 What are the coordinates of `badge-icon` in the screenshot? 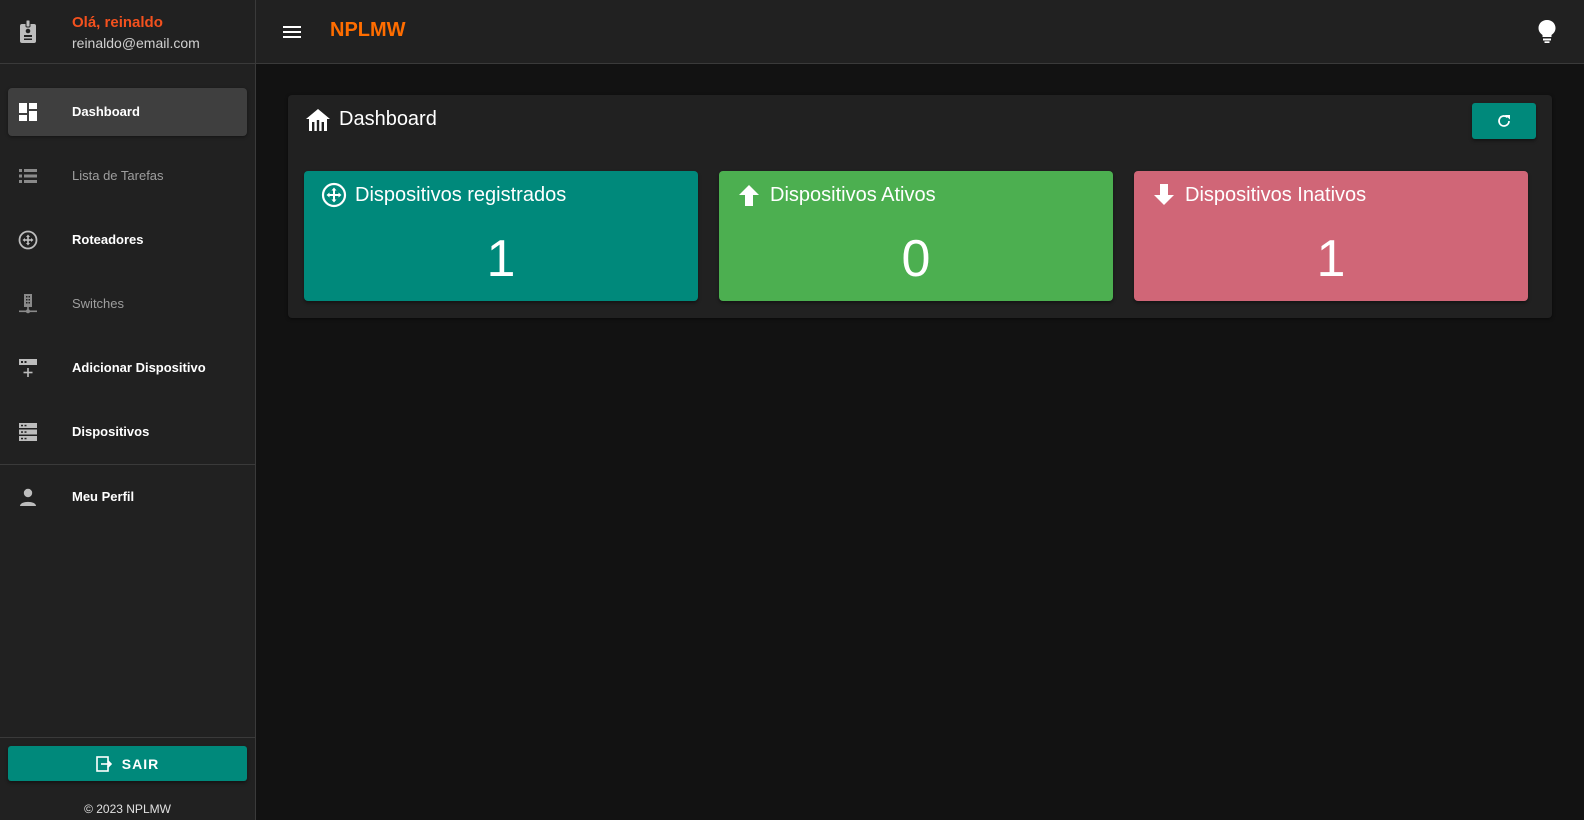 It's located at (28, 31).